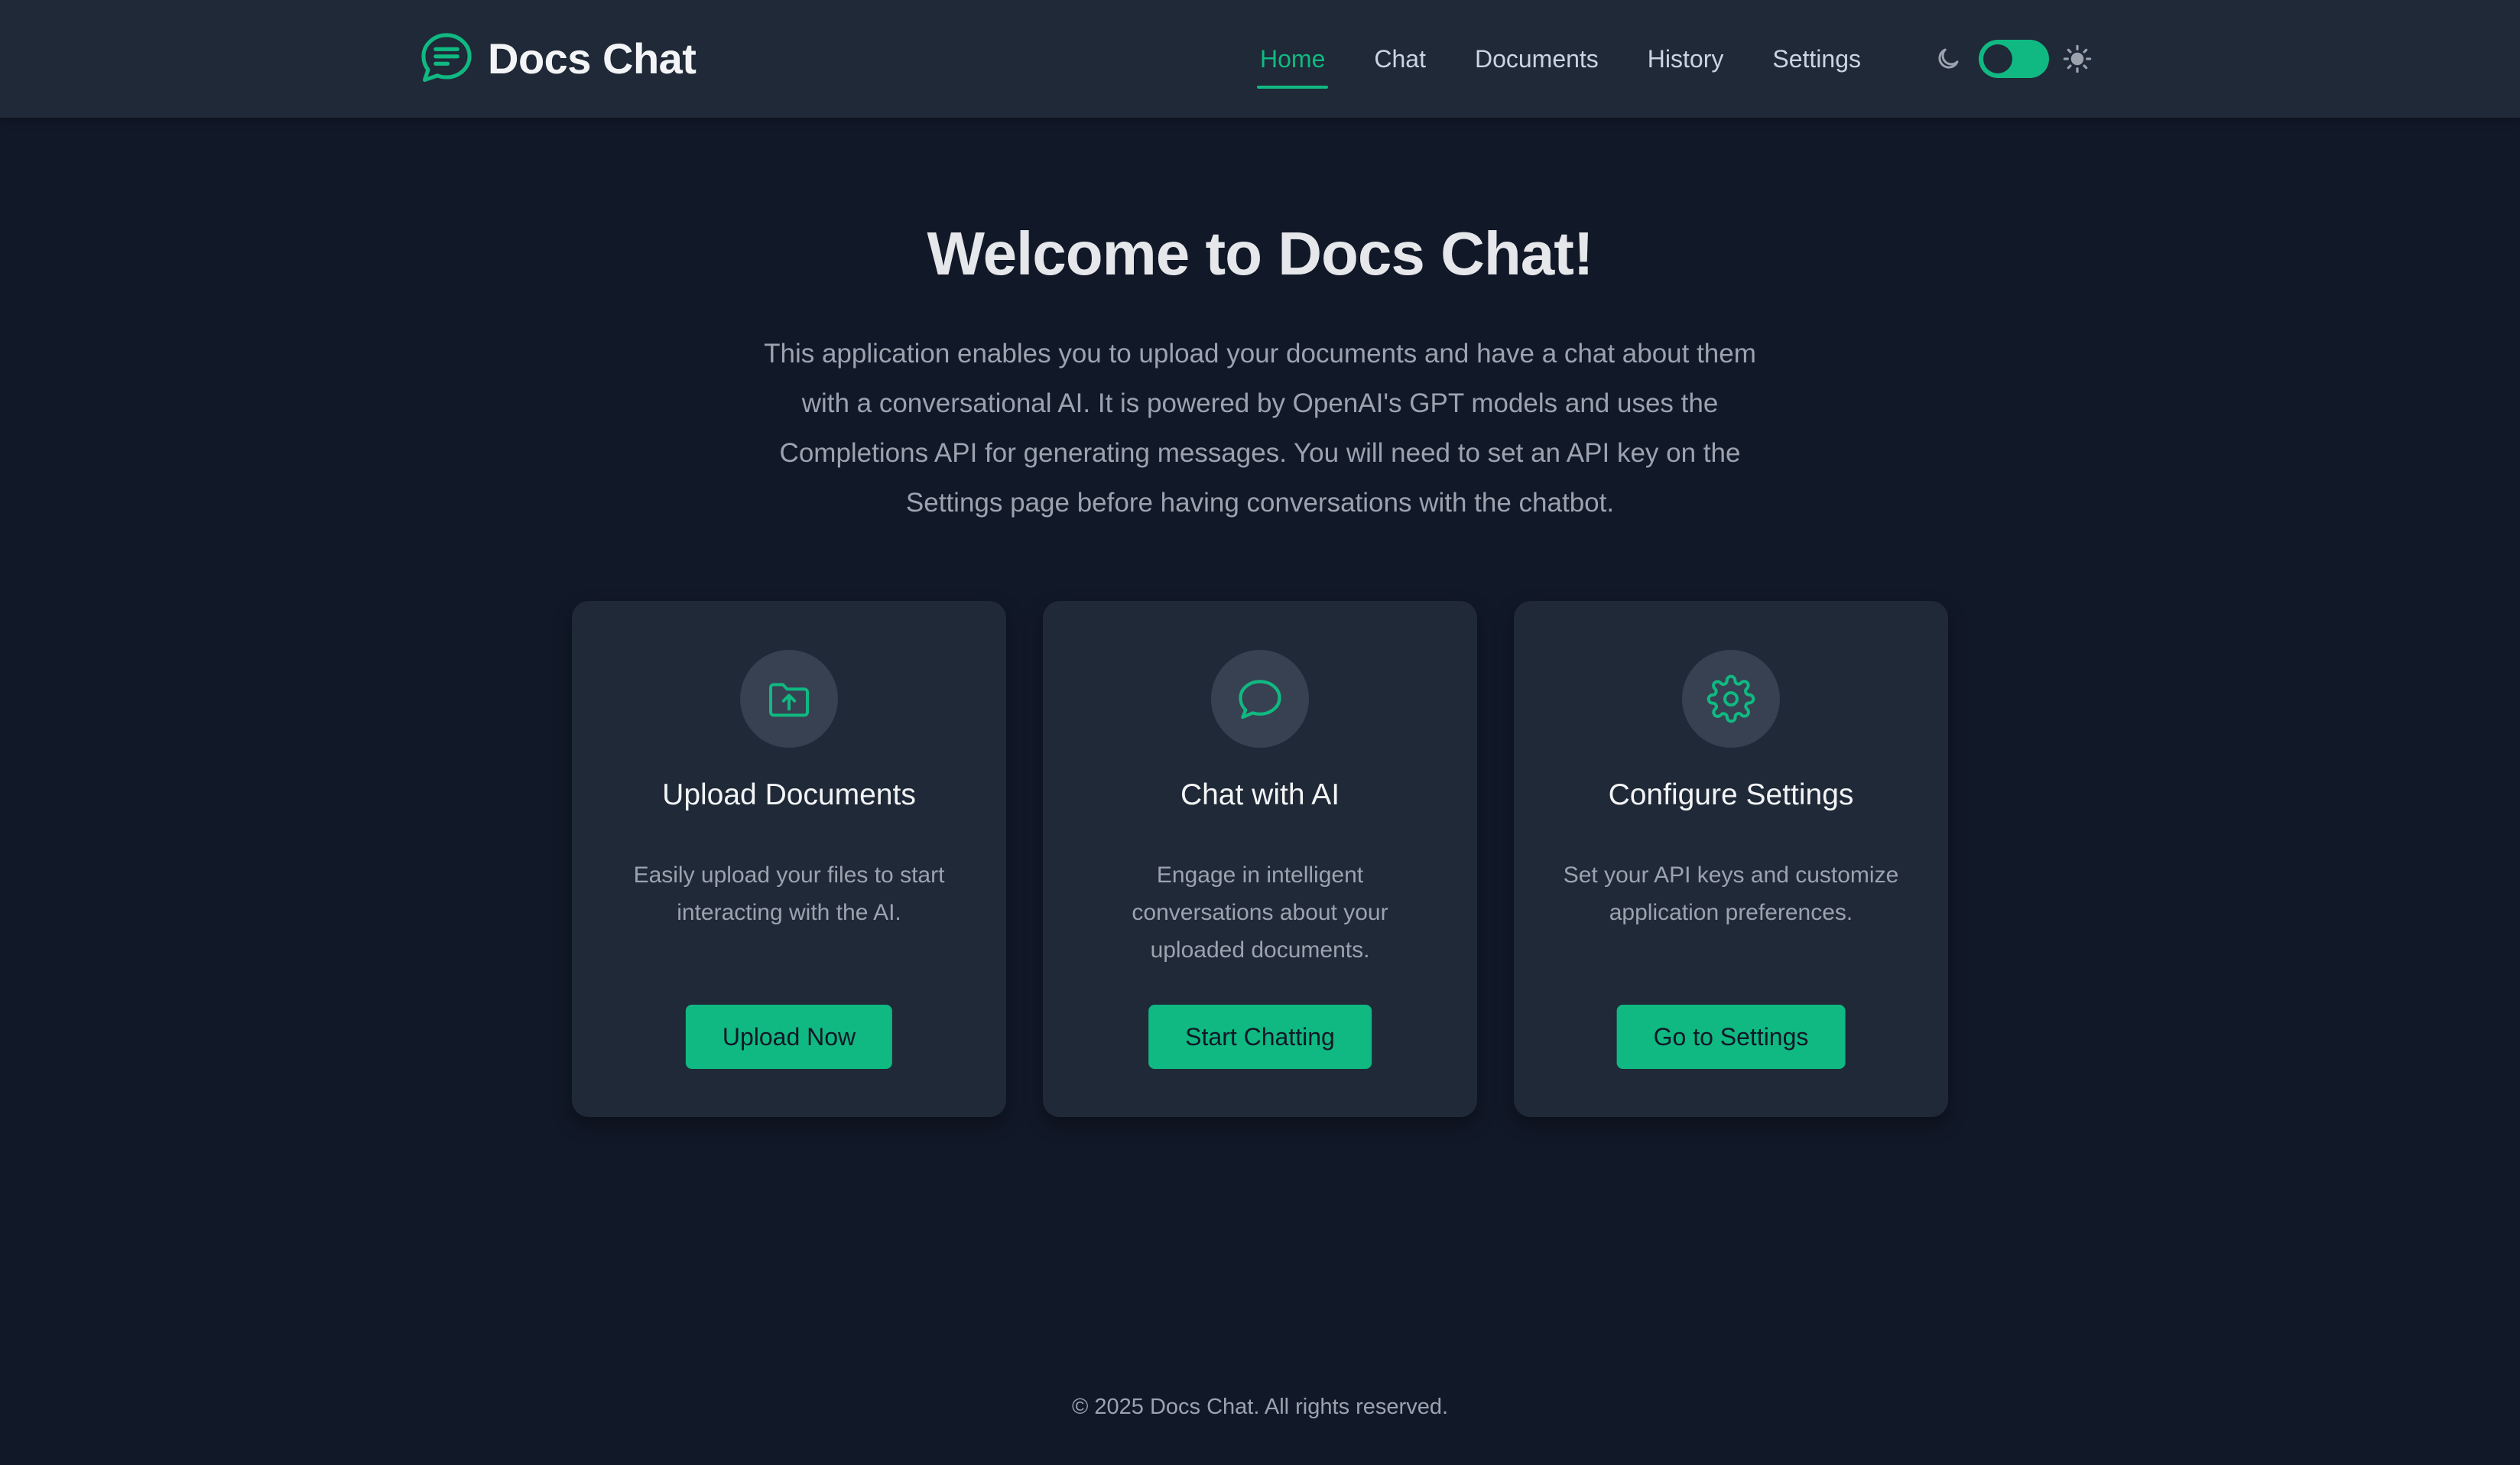  I want to click on folder-upload-icon, so click(789, 700).